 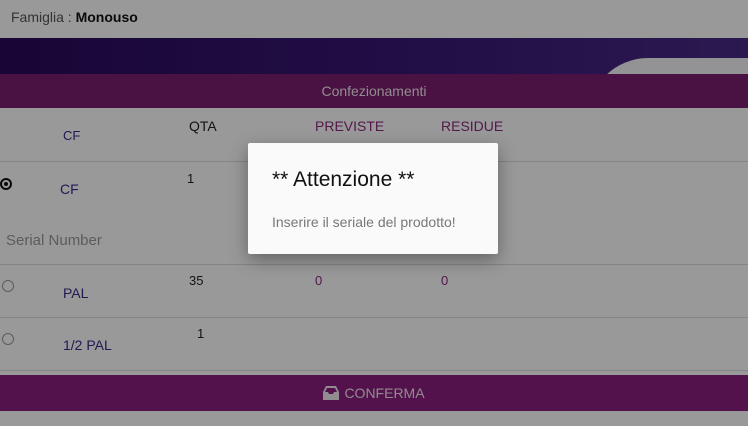 What do you see at coordinates (343, 179) in the screenshot?
I see `dialog-title: ** Attenzione **` at bounding box center [343, 179].